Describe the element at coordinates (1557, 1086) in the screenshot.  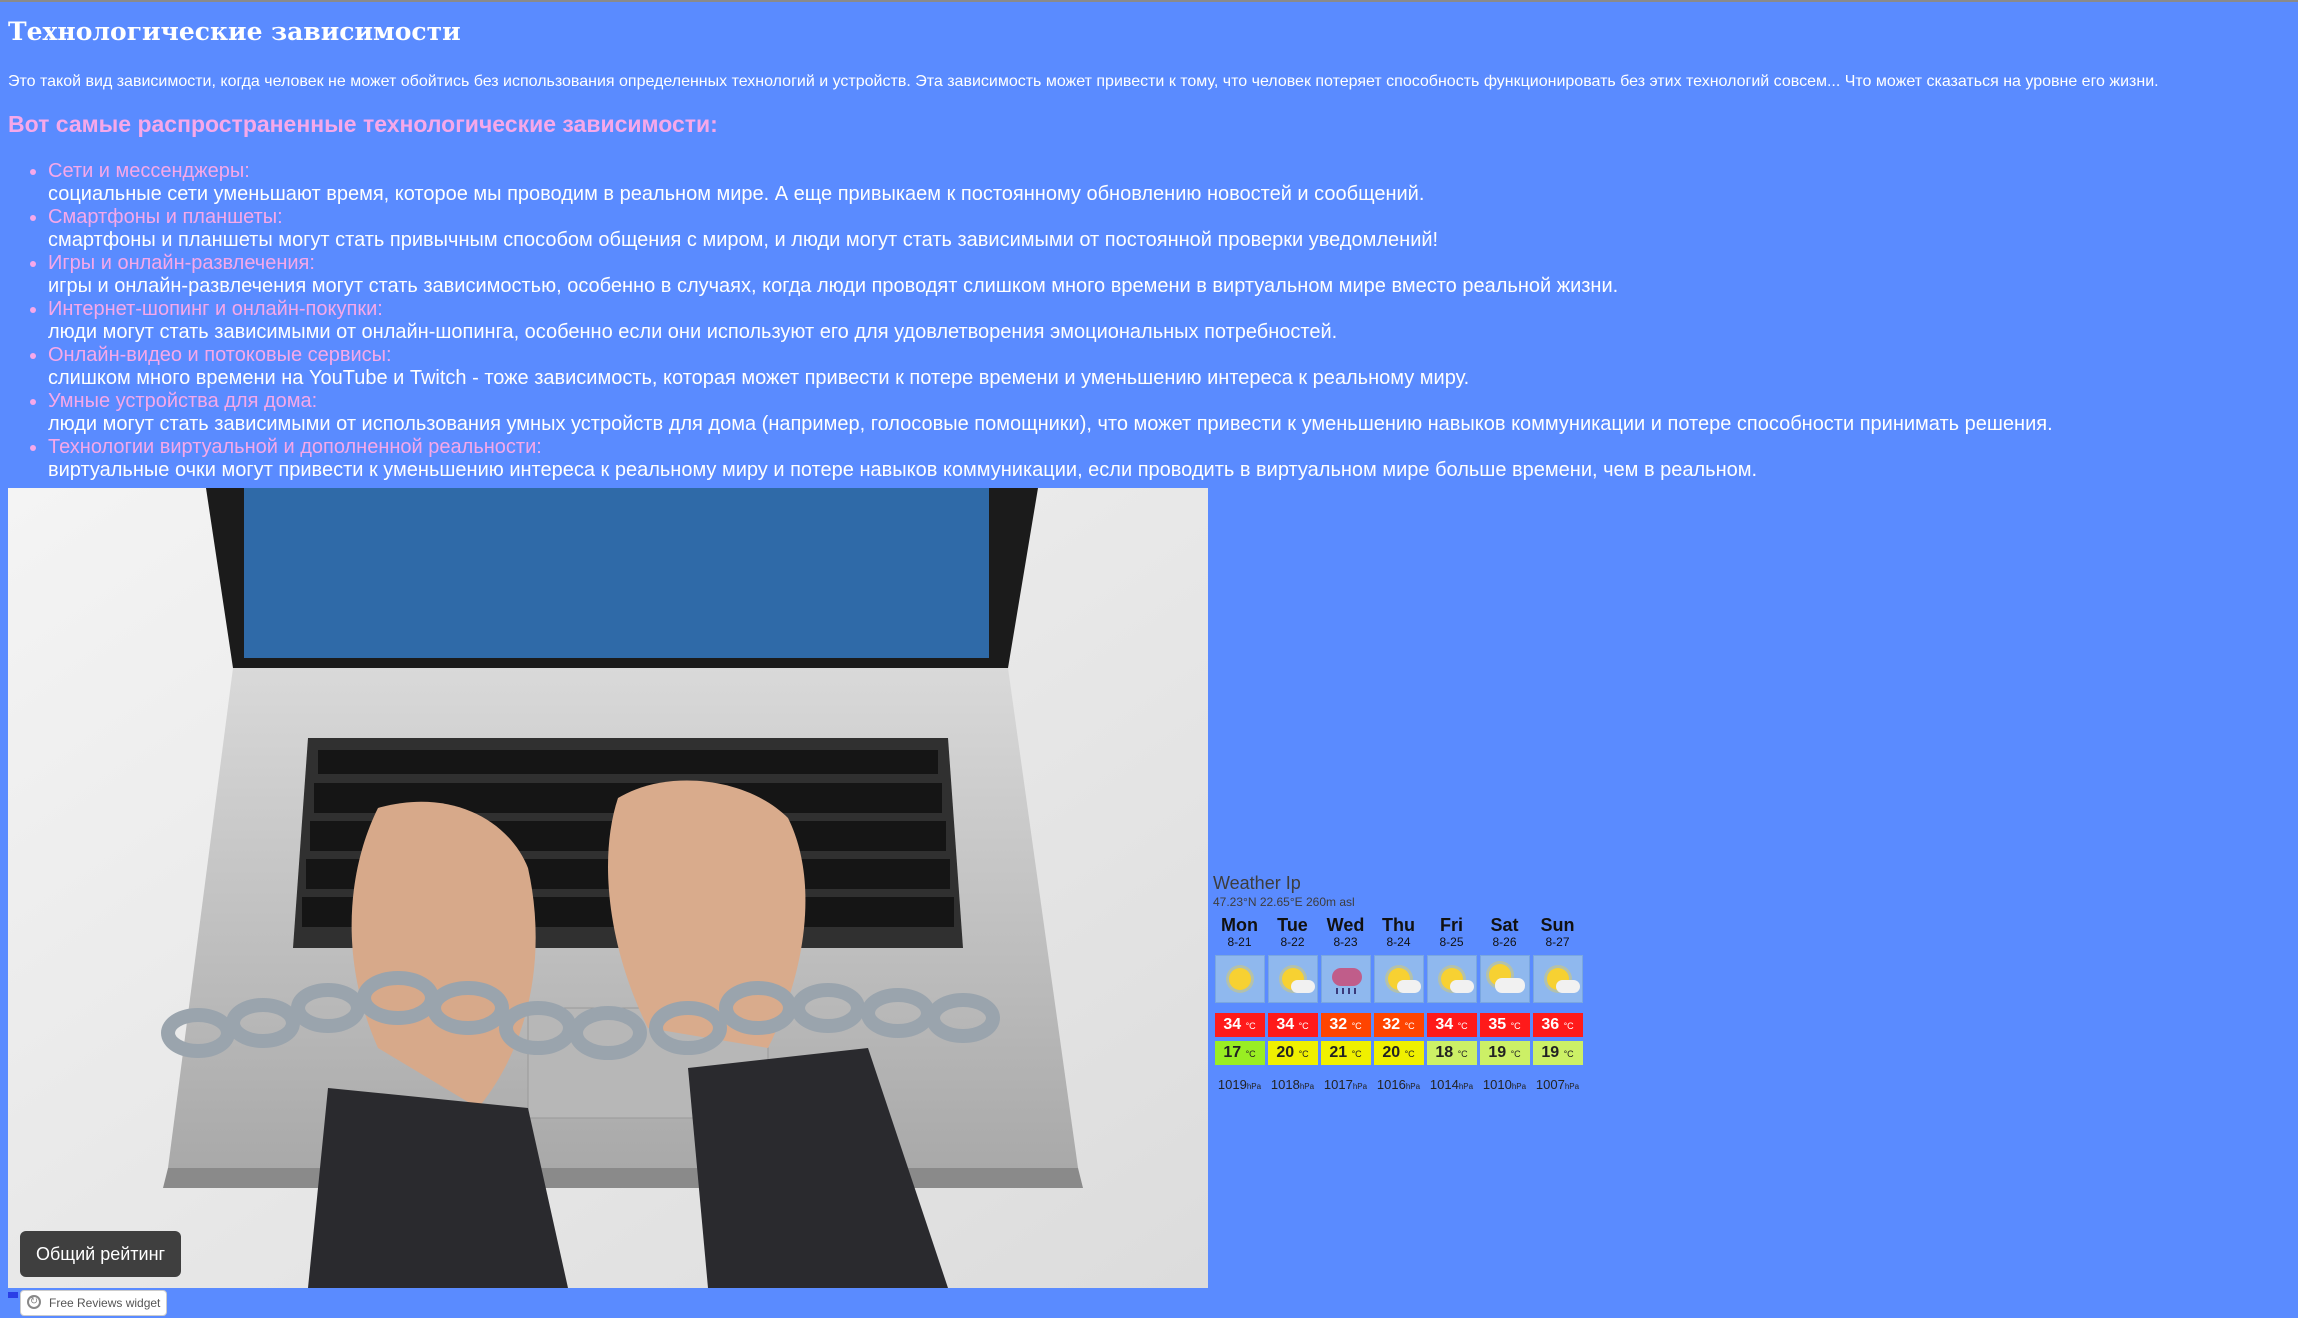
I see `weather-pressure: 1007hPa` at that location.